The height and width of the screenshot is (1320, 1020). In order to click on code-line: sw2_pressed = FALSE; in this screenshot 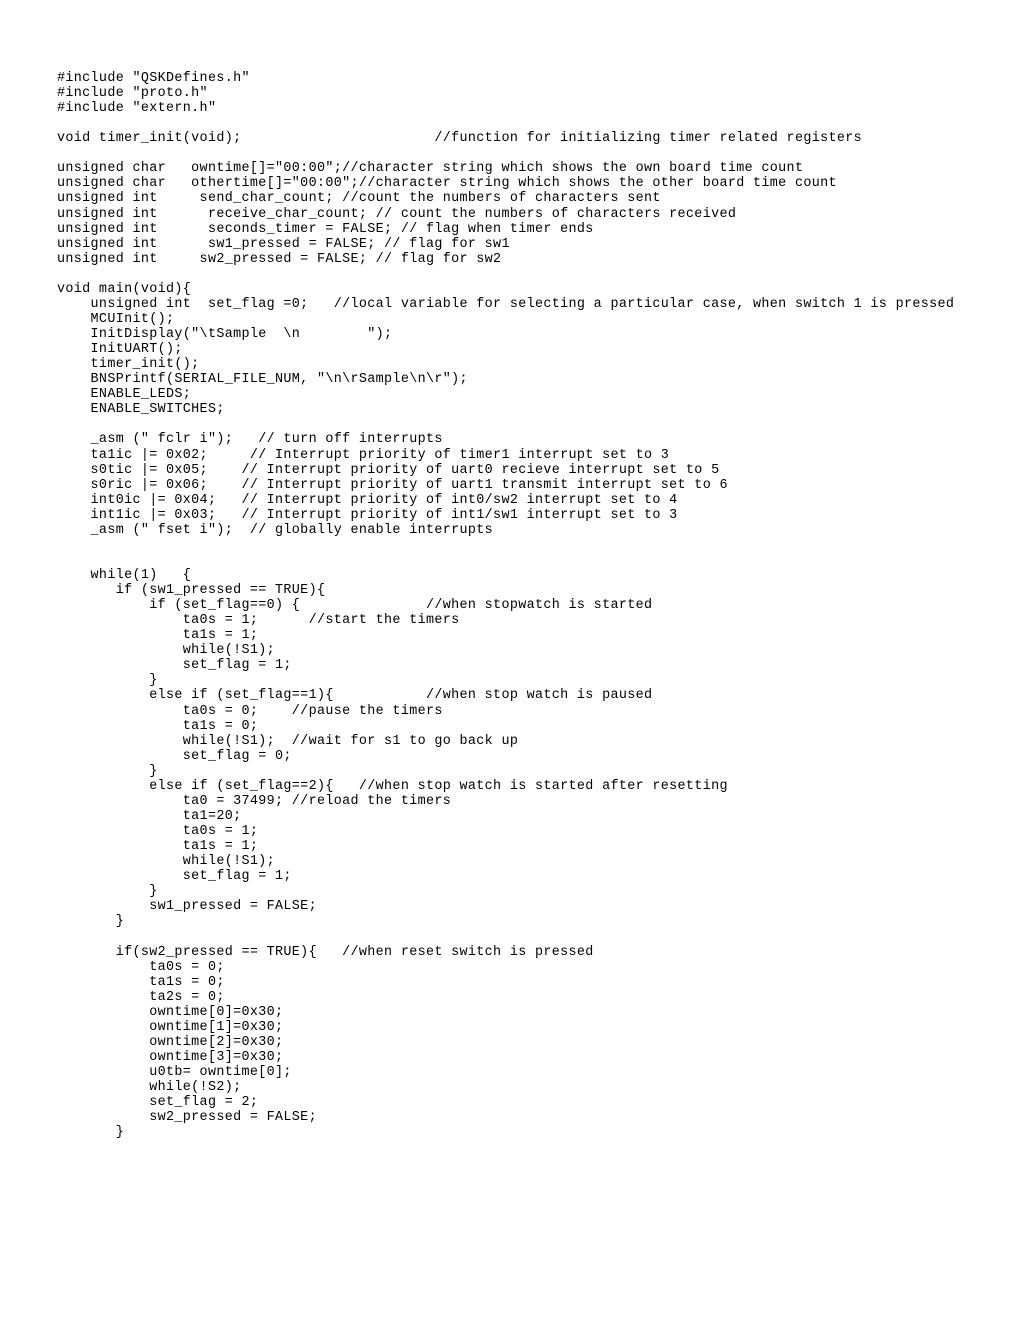, I will do `click(187, 1118)`.